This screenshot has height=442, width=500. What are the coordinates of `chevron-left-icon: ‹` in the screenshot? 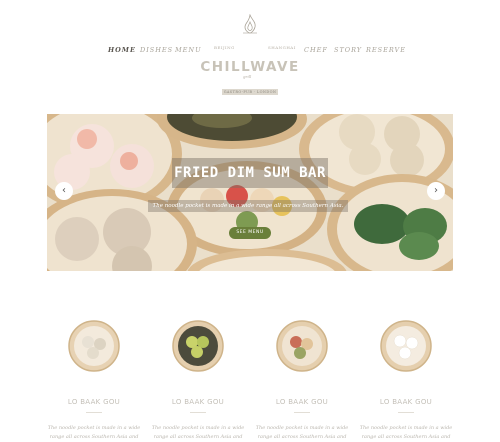 It's located at (64, 191).